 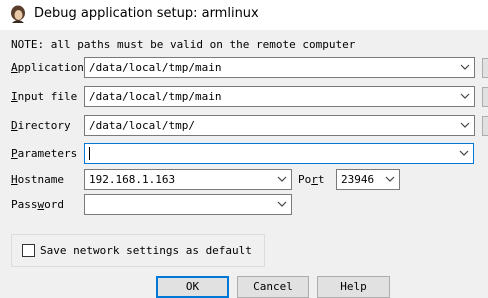 I want to click on input-file-value: /data/local/tmp/main, so click(x=155, y=96).